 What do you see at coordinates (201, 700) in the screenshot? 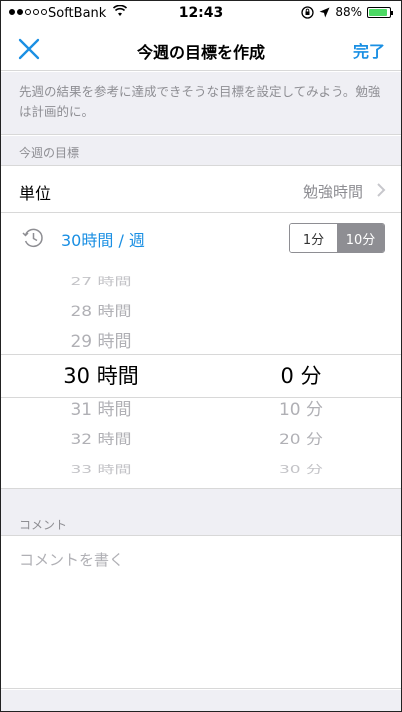
I see `bottom-spacer` at bounding box center [201, 700].